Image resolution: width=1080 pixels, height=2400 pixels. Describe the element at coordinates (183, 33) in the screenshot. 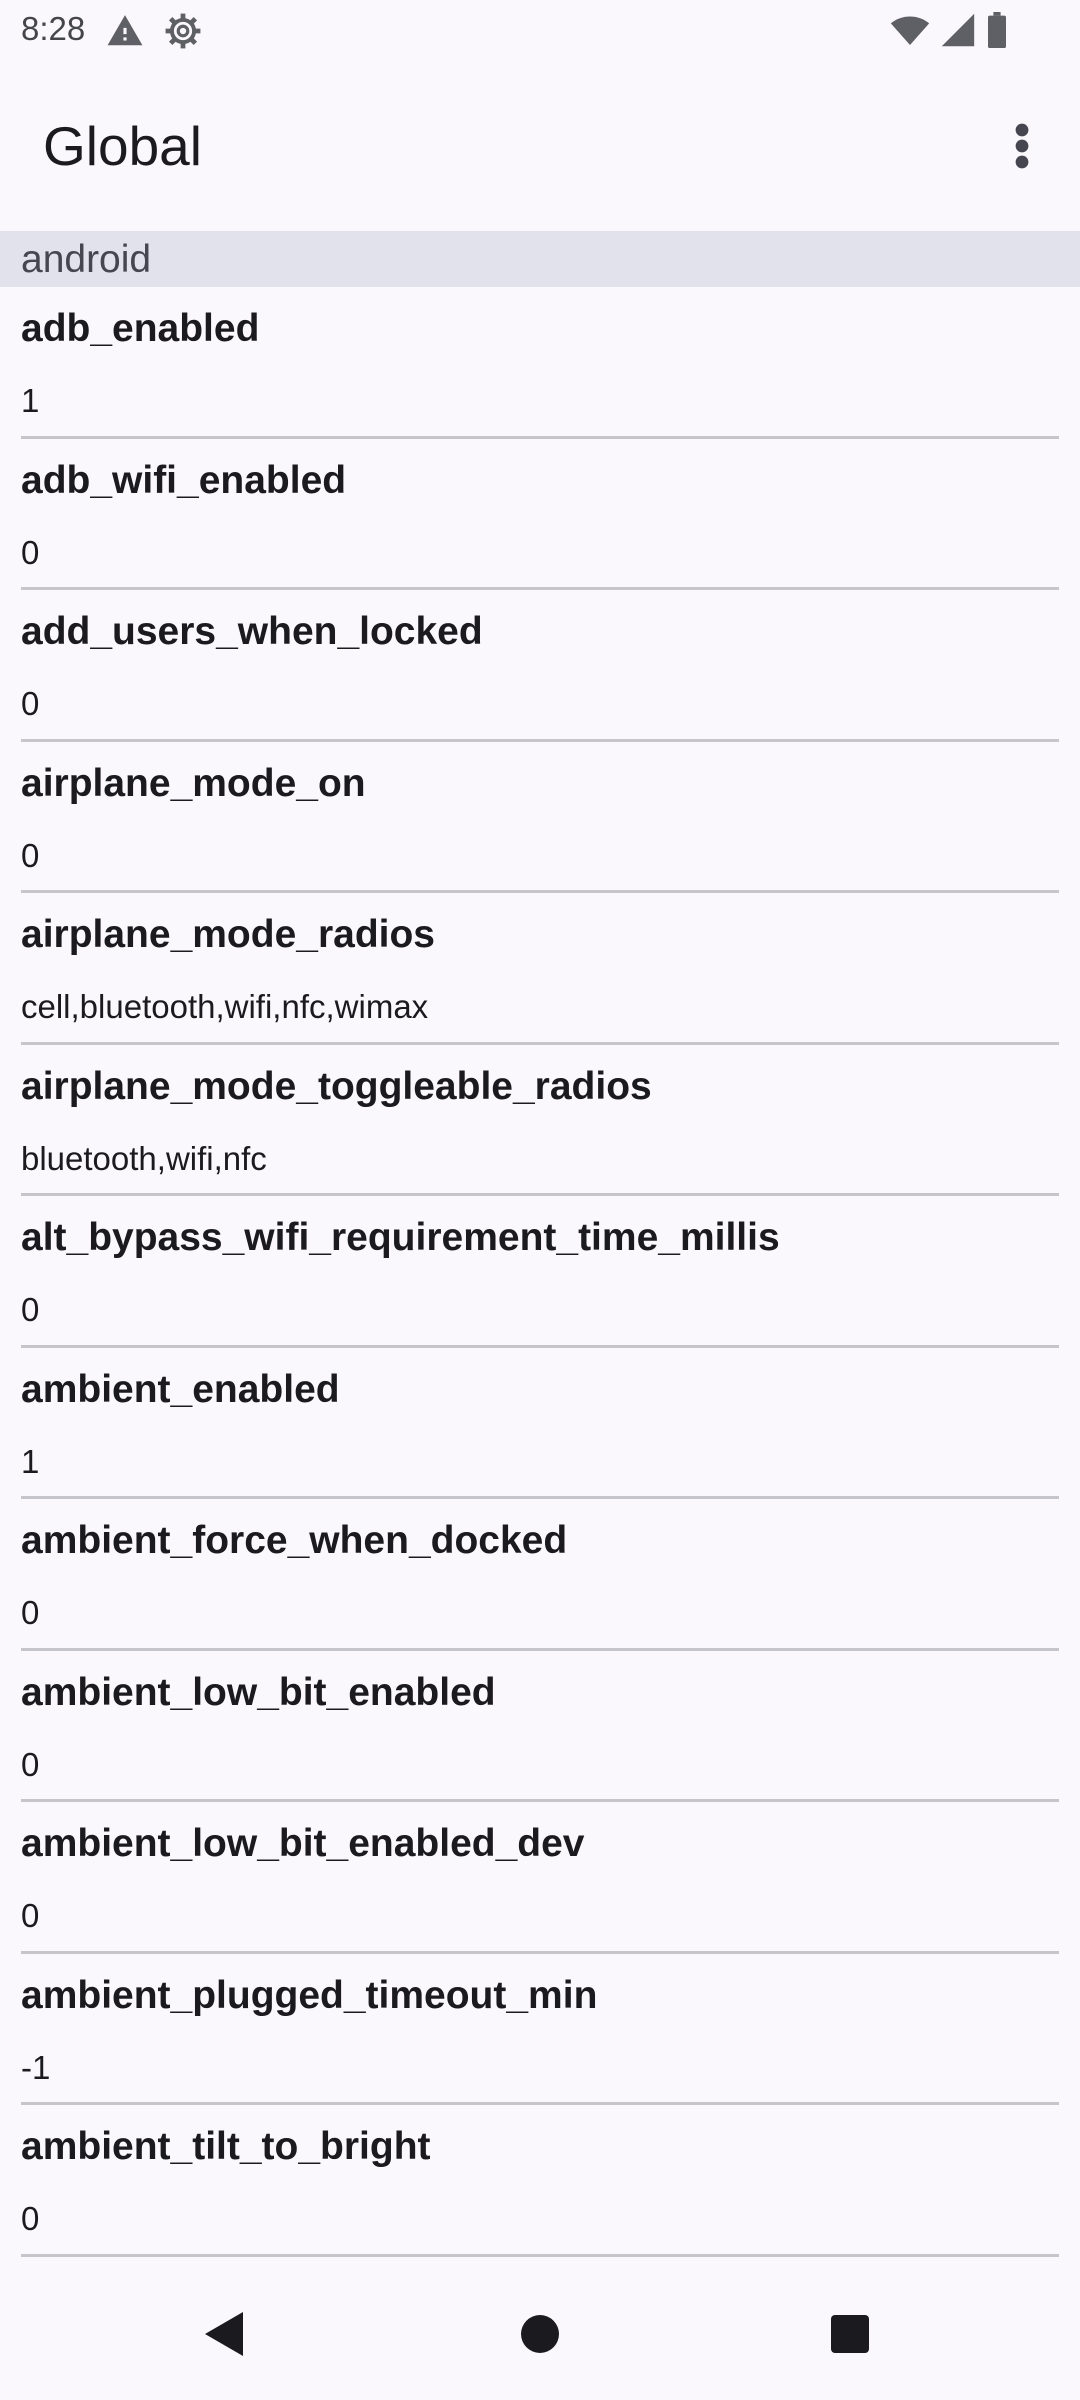

I see `settings-gear-icon` at that location.